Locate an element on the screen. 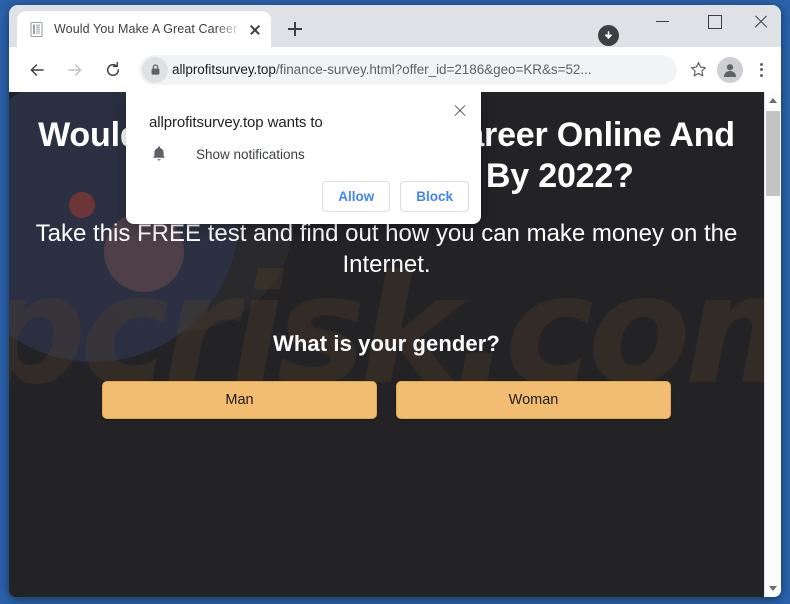 The width and height of the screenshot is (790, 604). close-window-button is located at coordinates (761, 21).